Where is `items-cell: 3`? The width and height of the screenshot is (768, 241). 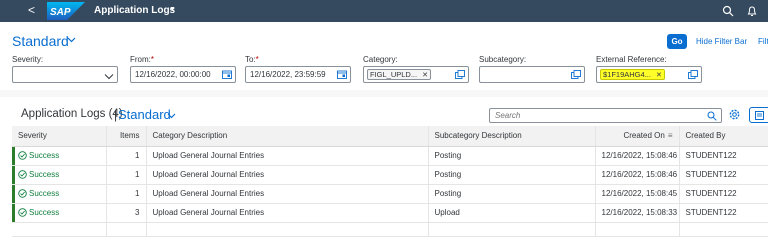
items-cell: 3 is located at coordinates (126, 213).